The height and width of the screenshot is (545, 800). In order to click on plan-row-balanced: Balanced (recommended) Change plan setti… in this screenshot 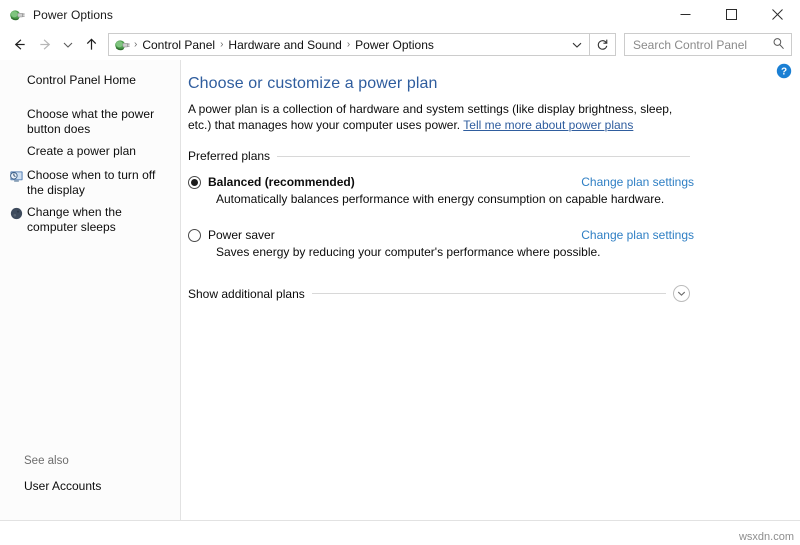, I will do `click(441, 190)`.